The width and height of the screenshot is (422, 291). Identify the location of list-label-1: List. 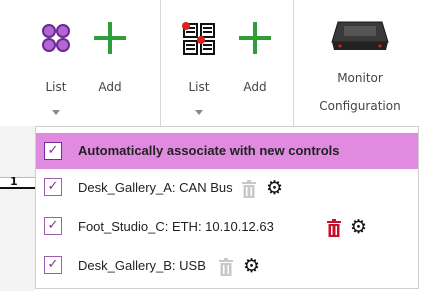
(56, 87).